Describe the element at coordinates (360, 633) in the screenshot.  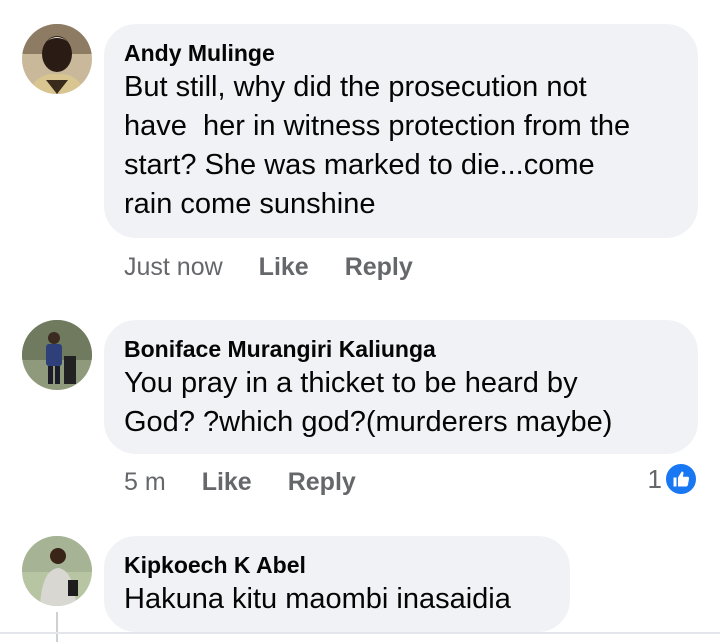
I see `divider` at that location.